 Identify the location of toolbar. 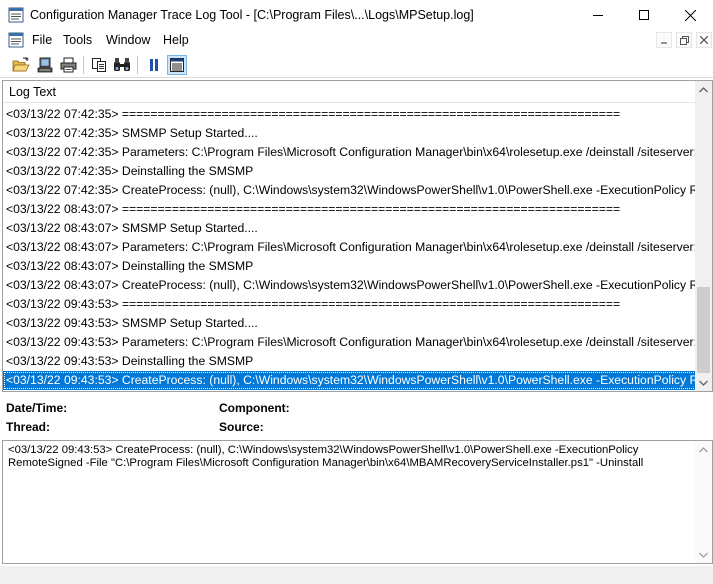
(356, 65).